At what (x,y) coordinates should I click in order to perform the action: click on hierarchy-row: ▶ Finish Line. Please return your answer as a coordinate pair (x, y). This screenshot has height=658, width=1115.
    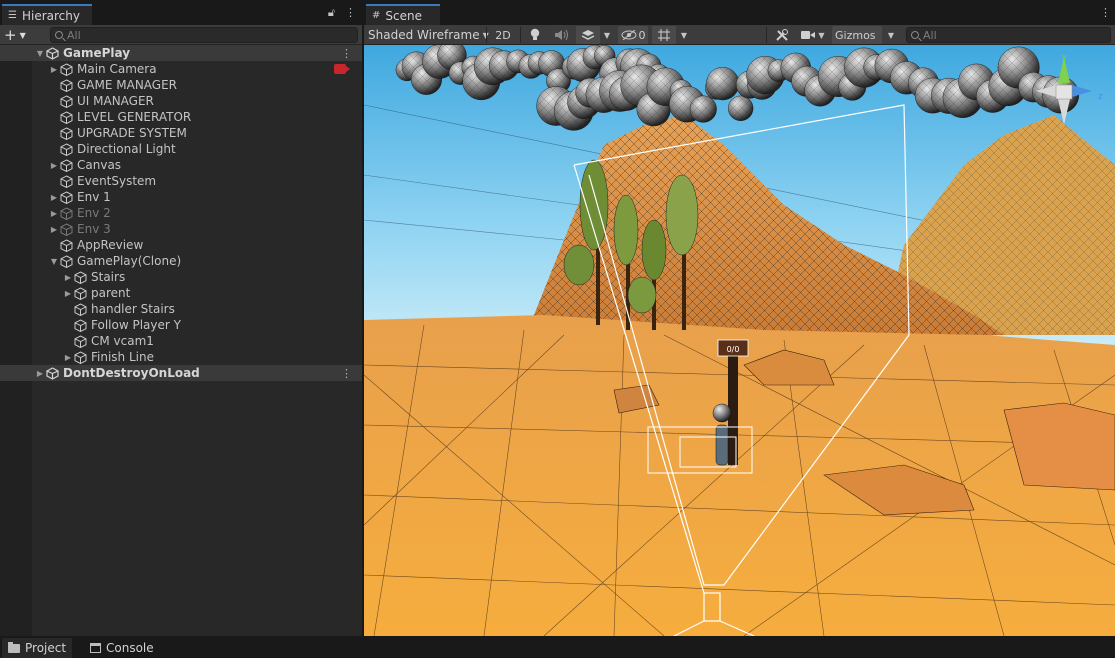
    Looking at the image, I should click on (181, 357).